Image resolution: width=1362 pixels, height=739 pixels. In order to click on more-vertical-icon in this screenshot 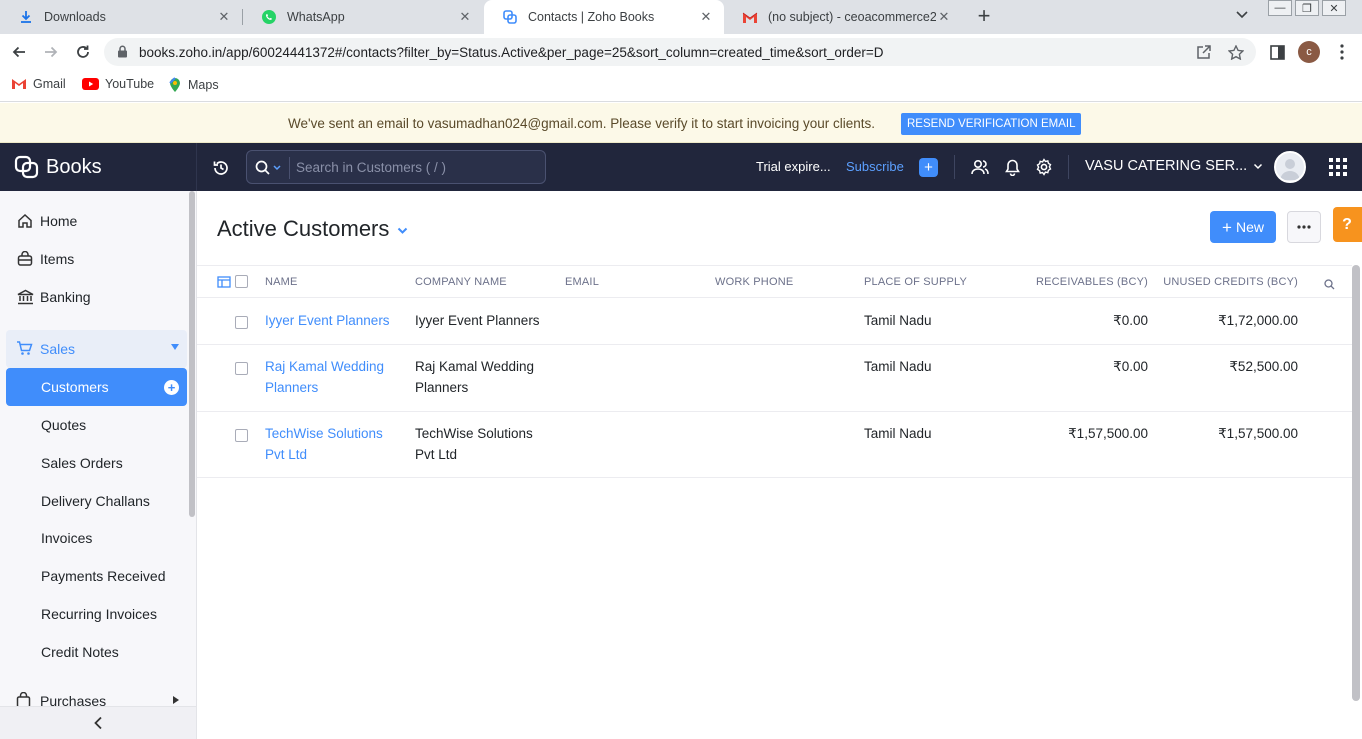, I will do `click(1342, 52)`.